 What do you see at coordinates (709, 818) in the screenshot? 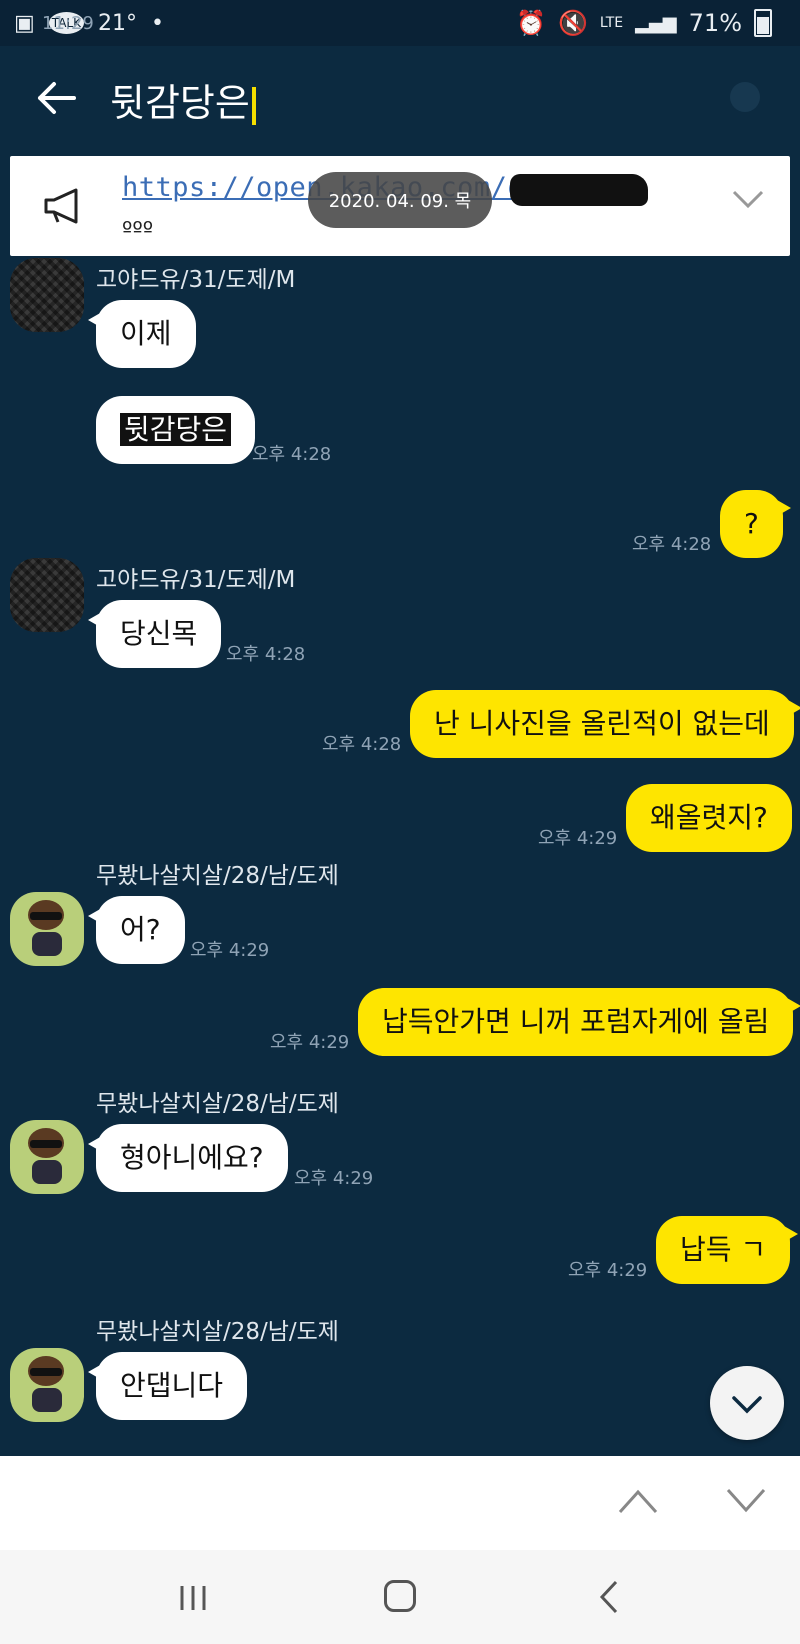
I see `message-bubble: 왜올렷지?` at bounding box center [709, 818].